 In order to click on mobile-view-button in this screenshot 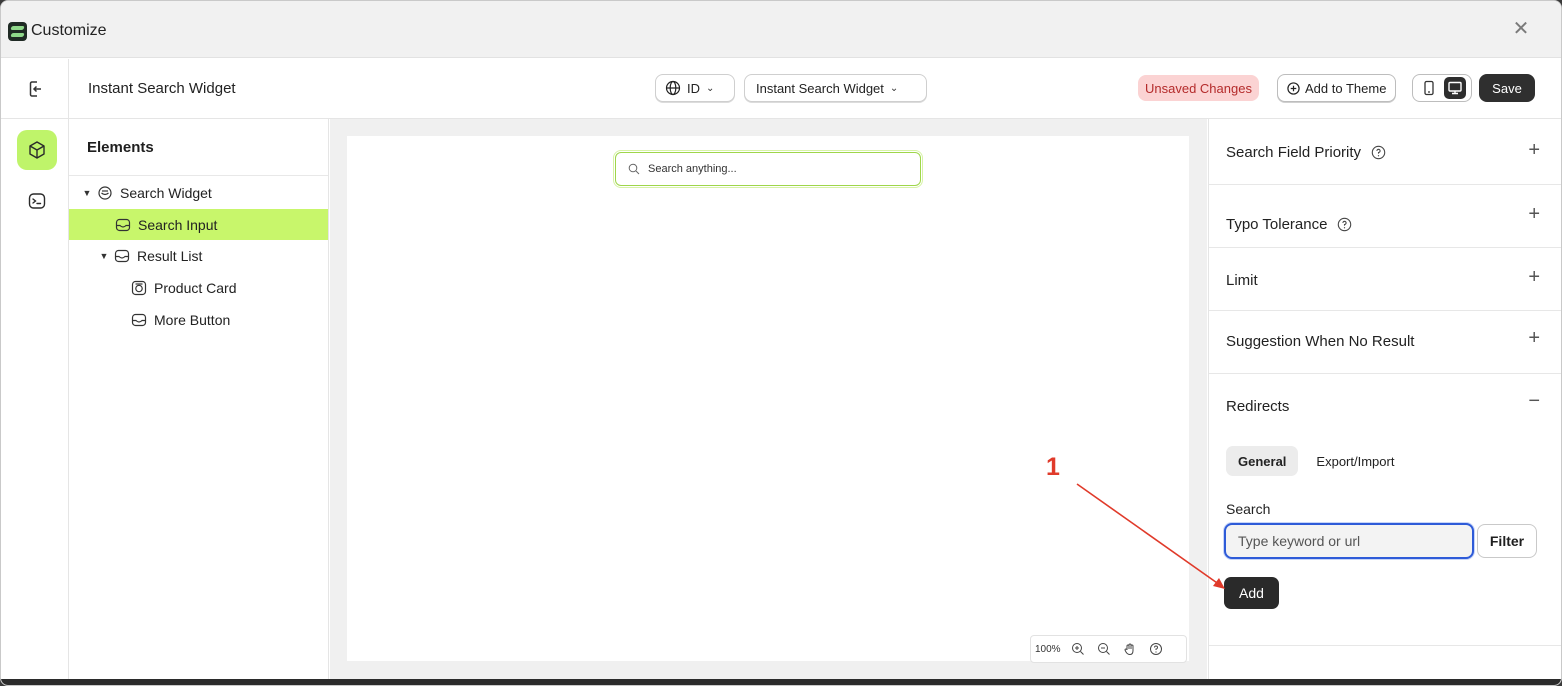, I will do `click(1429, 88)`.